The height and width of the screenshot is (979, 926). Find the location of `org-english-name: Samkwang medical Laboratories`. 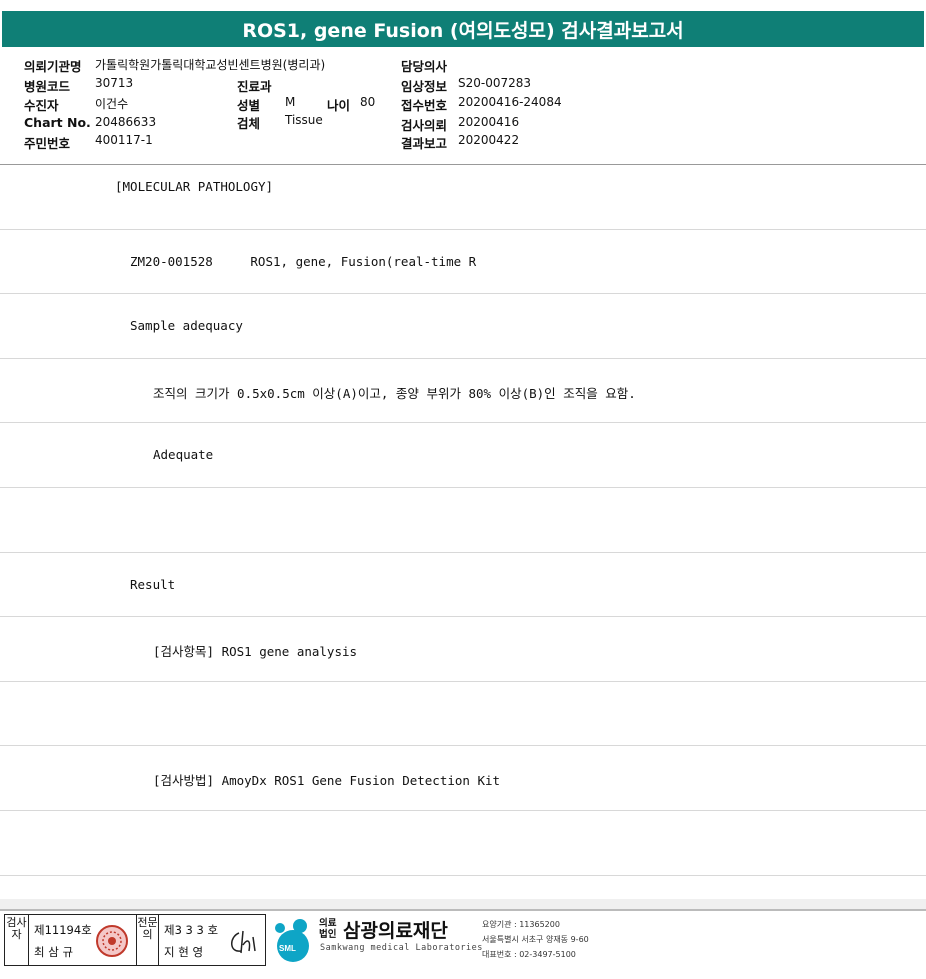

org-english-name: Samkwang medical Laboratories is located at coordinates (401, 948).